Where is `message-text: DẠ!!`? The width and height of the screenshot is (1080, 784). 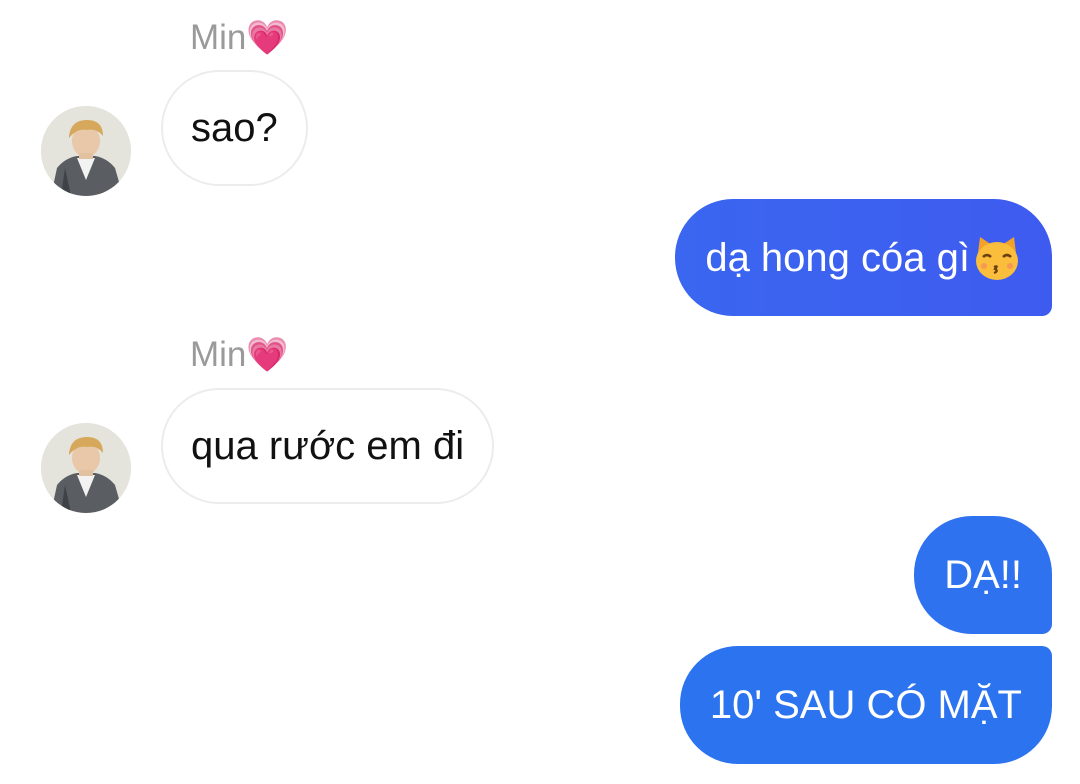 message-text: DẠ!! is located at coordinates (983, 575).